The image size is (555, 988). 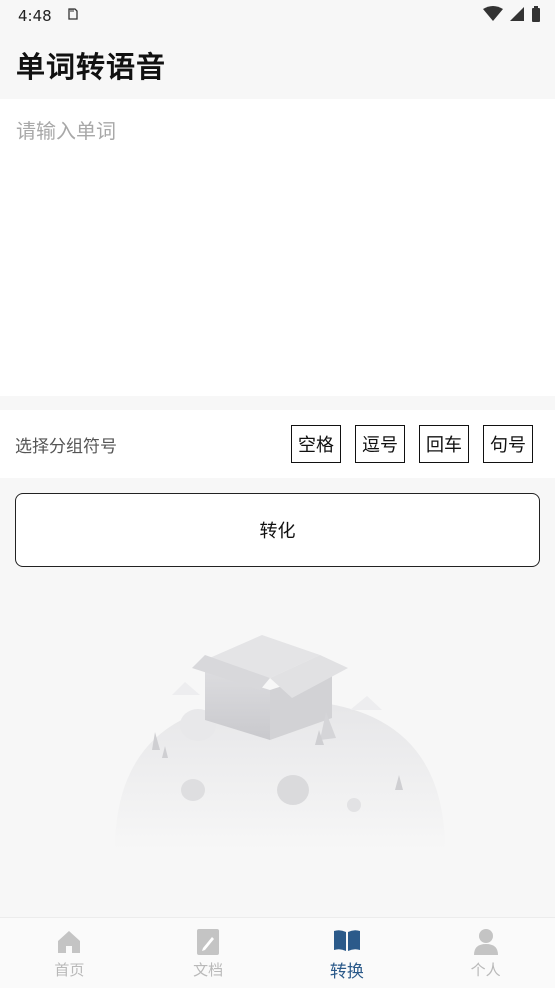 I want to click on nav-home-label: 首页, so click(x=69, y=969).